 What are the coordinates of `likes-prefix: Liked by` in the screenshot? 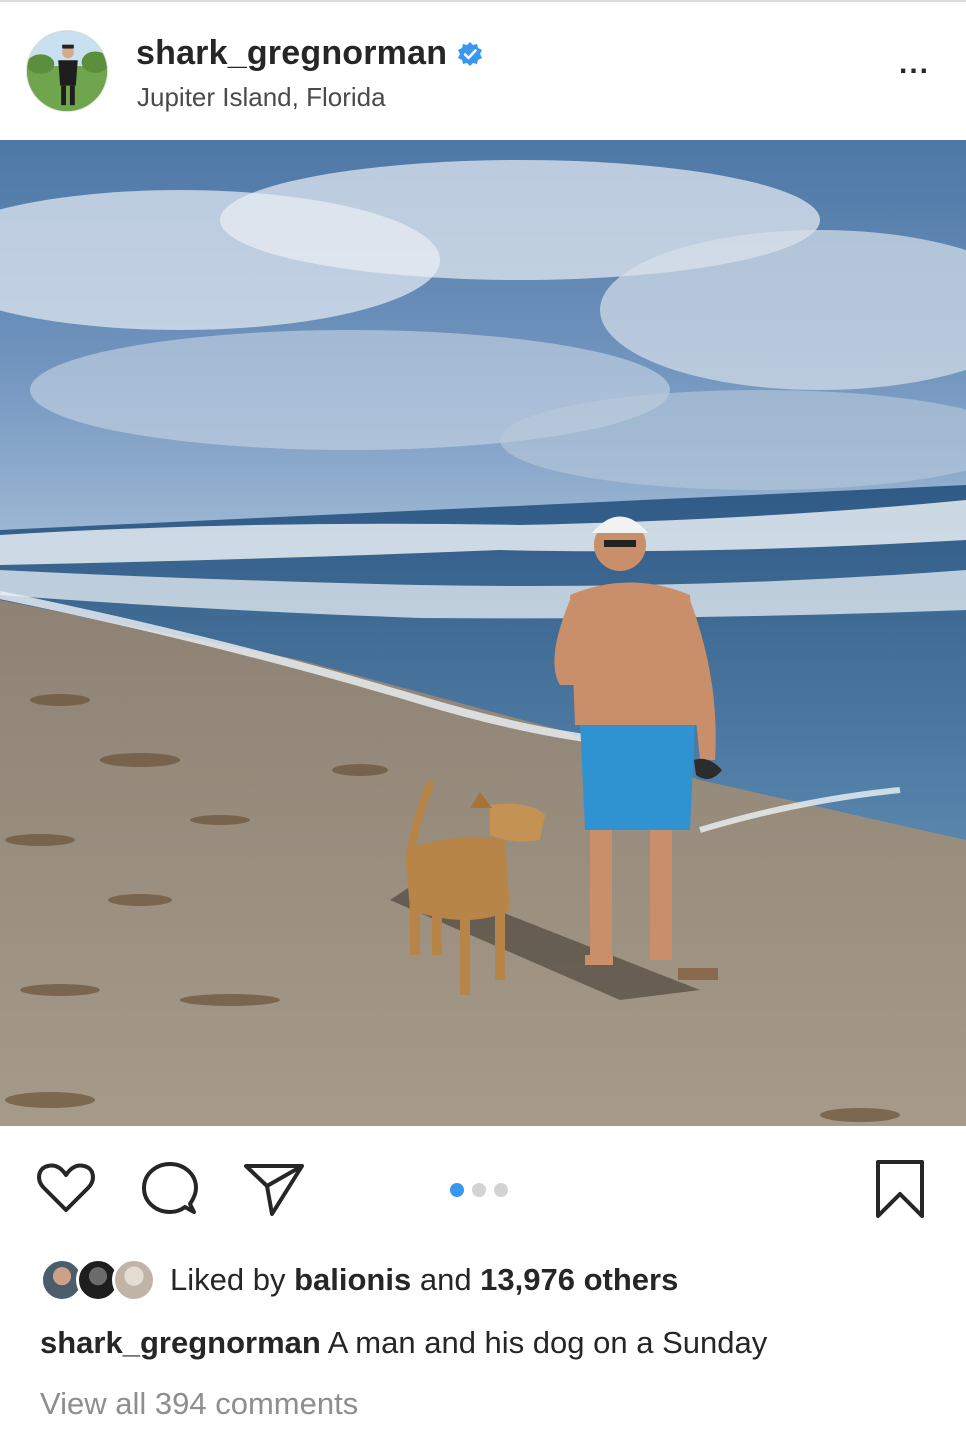 It's located at (232, 1279).